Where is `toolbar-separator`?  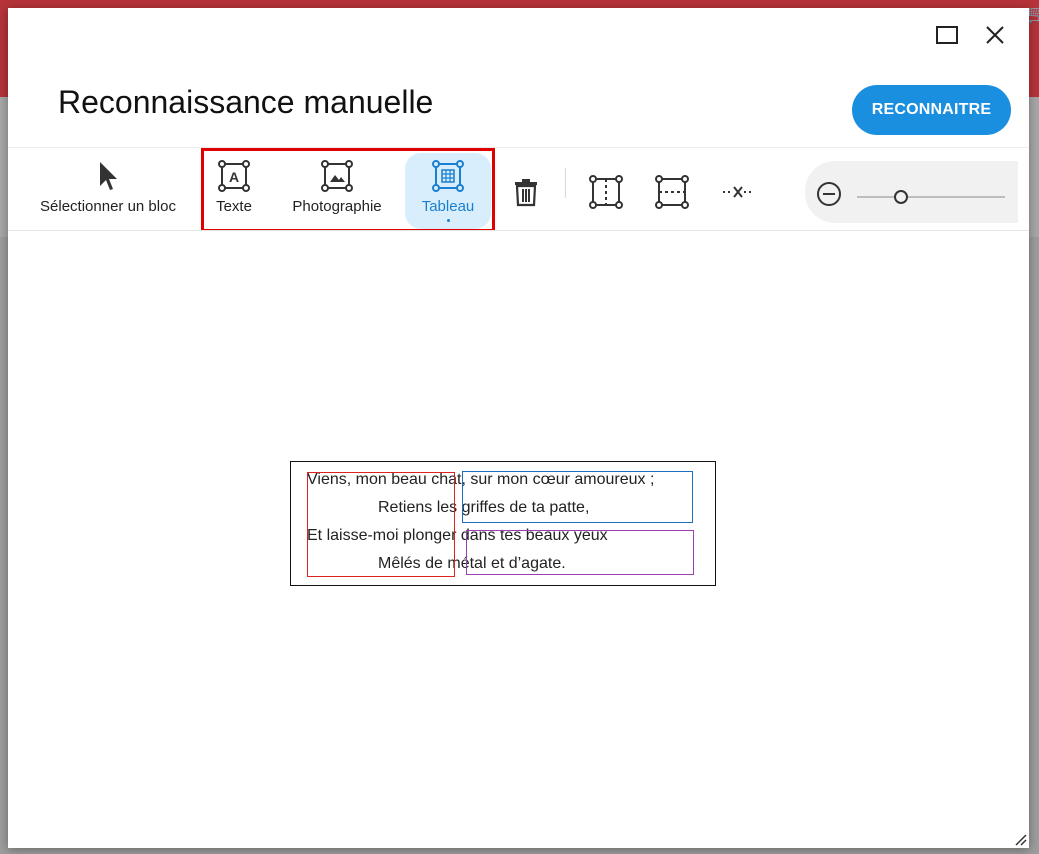 toolbar-separator is located at coordinates (565, 183).